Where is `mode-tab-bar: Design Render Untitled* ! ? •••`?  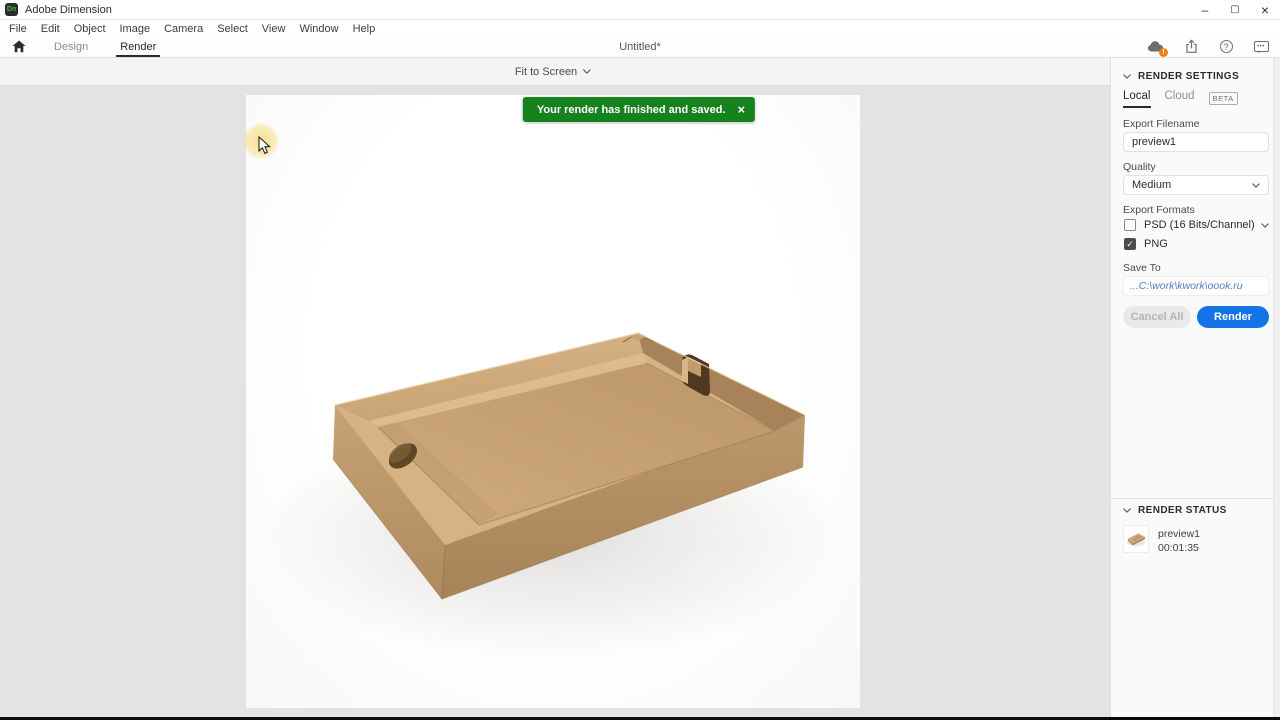 mode-tab-bar: Design Render Untitled* ! ? ••• is located at coordinates (640, 46).